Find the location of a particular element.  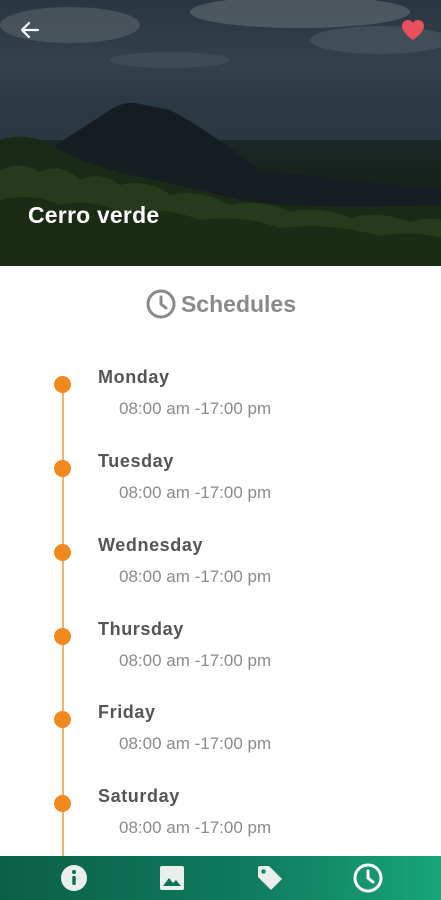

tag-icon is located at coordinates (270, 878).